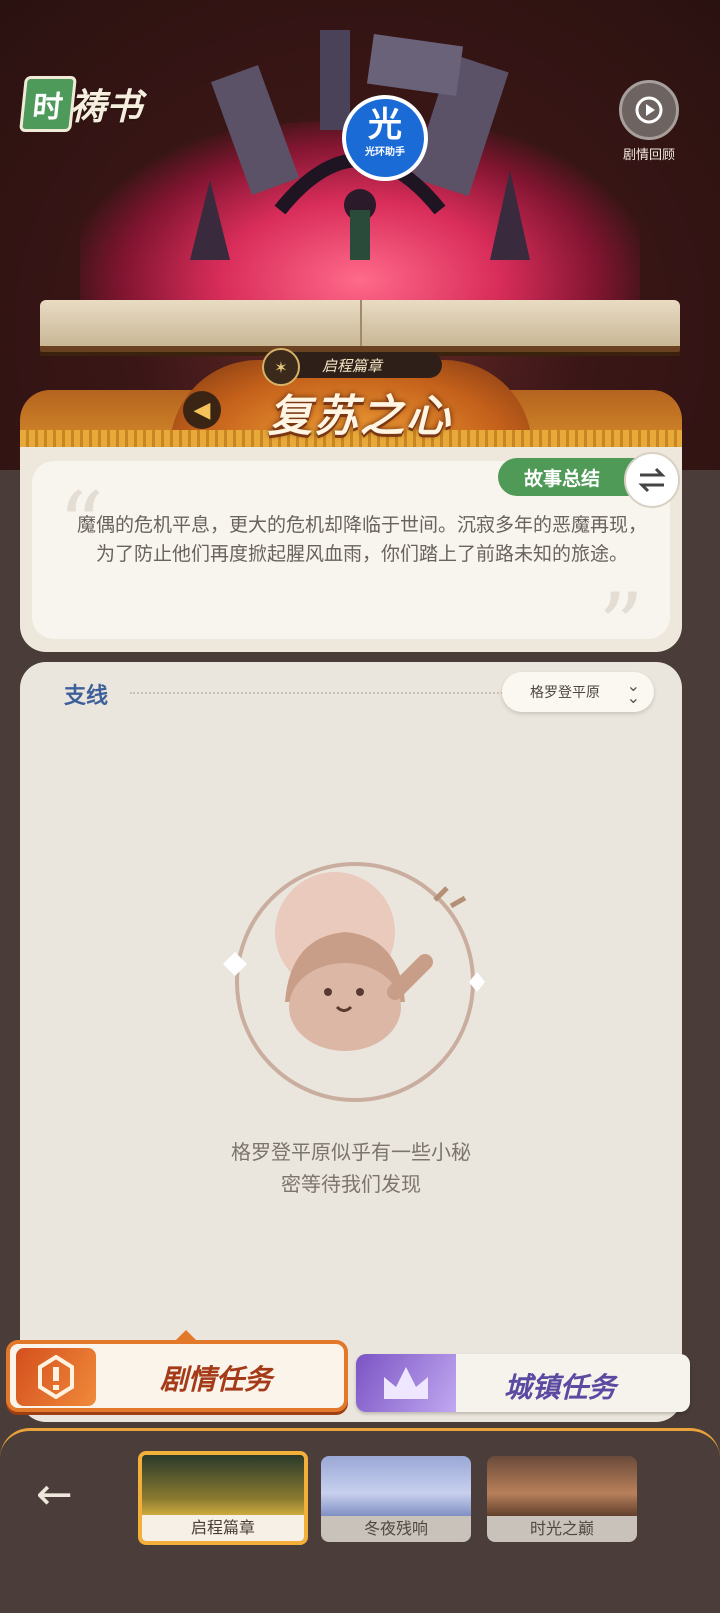 The image size is (720, 1613). What do you see at coordinates (351, 1152) in the screenshot?
I see `empty-state-line-1: 格罗登平原似乎有一些小秘` at bounding box center [351, 1152].